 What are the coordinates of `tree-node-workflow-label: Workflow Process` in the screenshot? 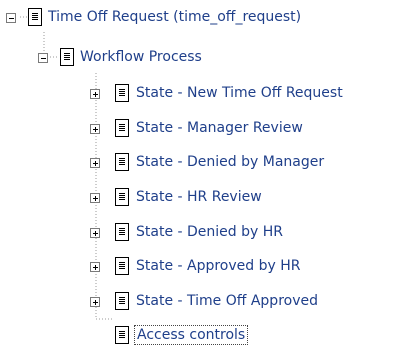 It's located at (141, 57).